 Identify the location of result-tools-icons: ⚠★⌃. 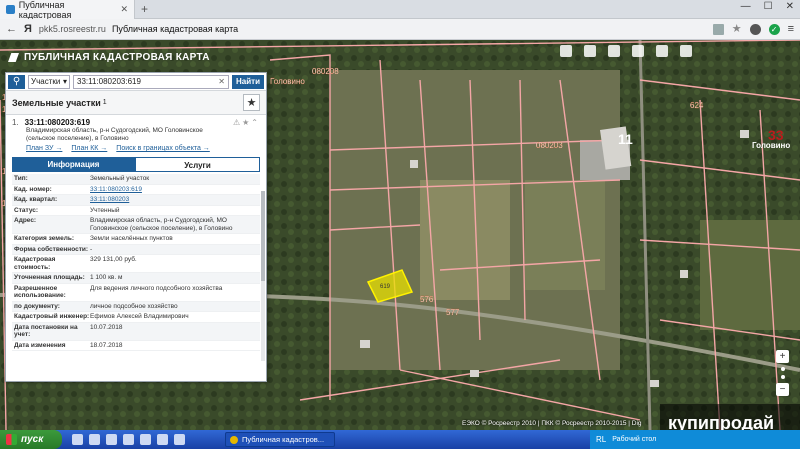
(246, 122).